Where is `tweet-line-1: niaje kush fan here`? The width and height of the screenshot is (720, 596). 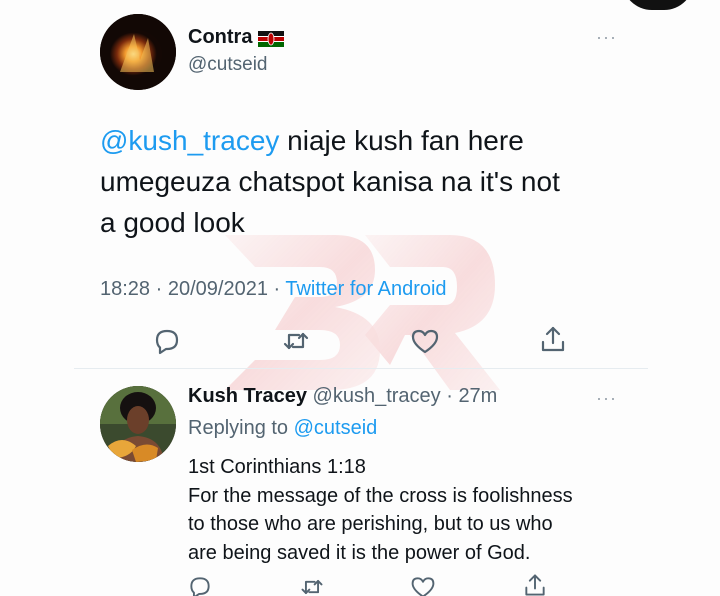 tweet-line-1: niaje kush fan here is located at coordinates (401, 140).